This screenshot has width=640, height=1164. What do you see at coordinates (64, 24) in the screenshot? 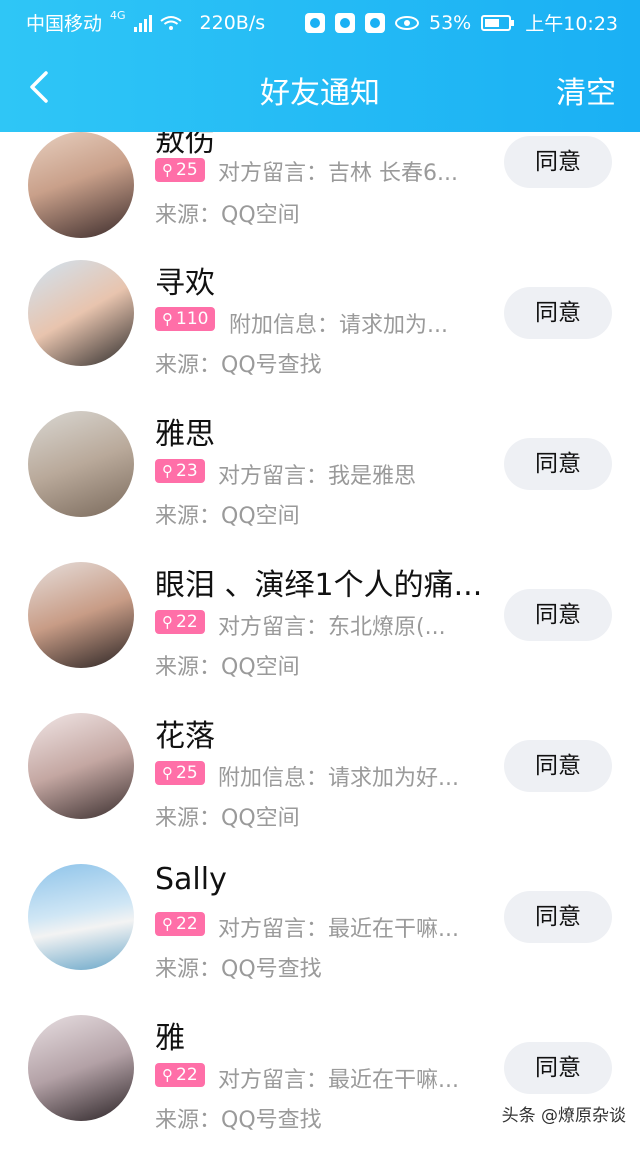
I see `carrier-name: 中国移动` at bounding box center [64, 24].